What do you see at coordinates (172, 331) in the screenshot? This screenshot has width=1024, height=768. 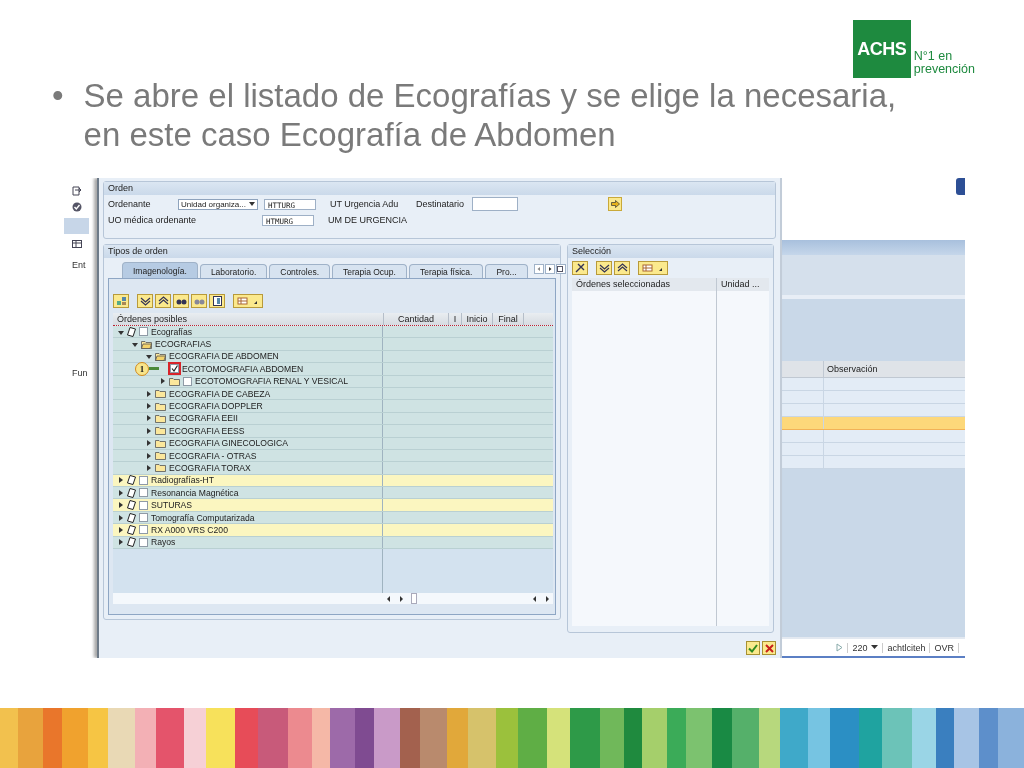 I see `tree-item-label: Ecografías` at bounding box center [172, 331].